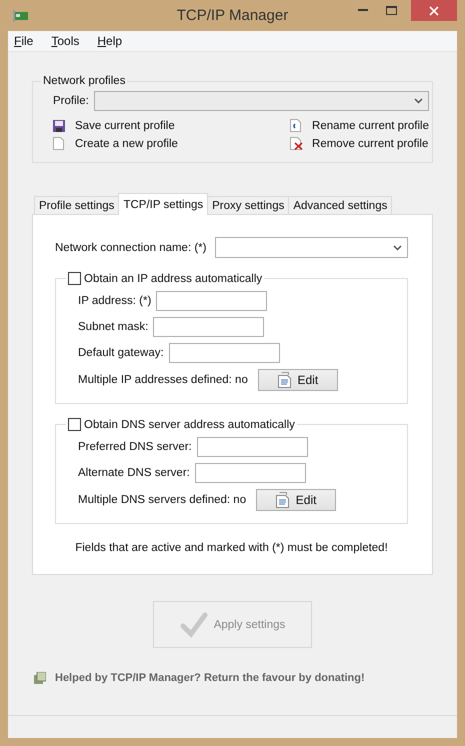 The height and width of the screenshot is (746, 465). Describe the element at coordinates (162, 500) in the screenshot. I see `status-text: Multiple DNS servers defined: no` at that location.